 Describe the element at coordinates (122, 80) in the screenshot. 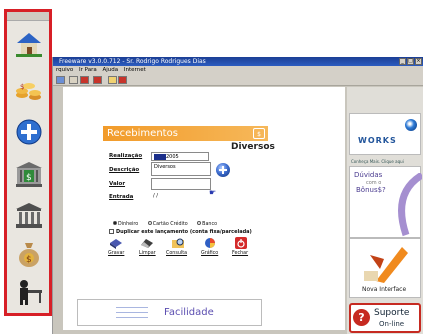

I see `toolbar-exit-icon` at that location.